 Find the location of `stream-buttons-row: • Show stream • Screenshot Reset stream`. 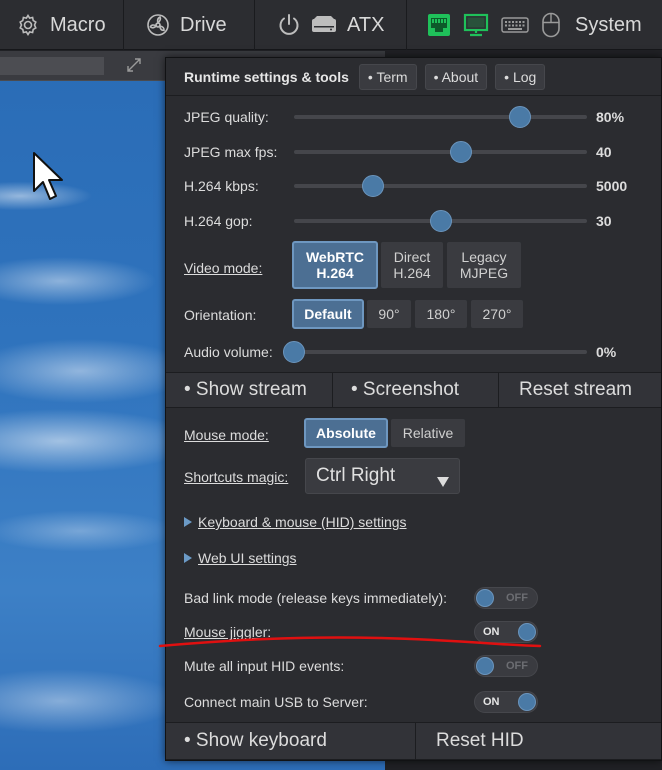

stream-buttons-row: • Show stream • Screenshot Reset stream is located at coordinates (413, 390).